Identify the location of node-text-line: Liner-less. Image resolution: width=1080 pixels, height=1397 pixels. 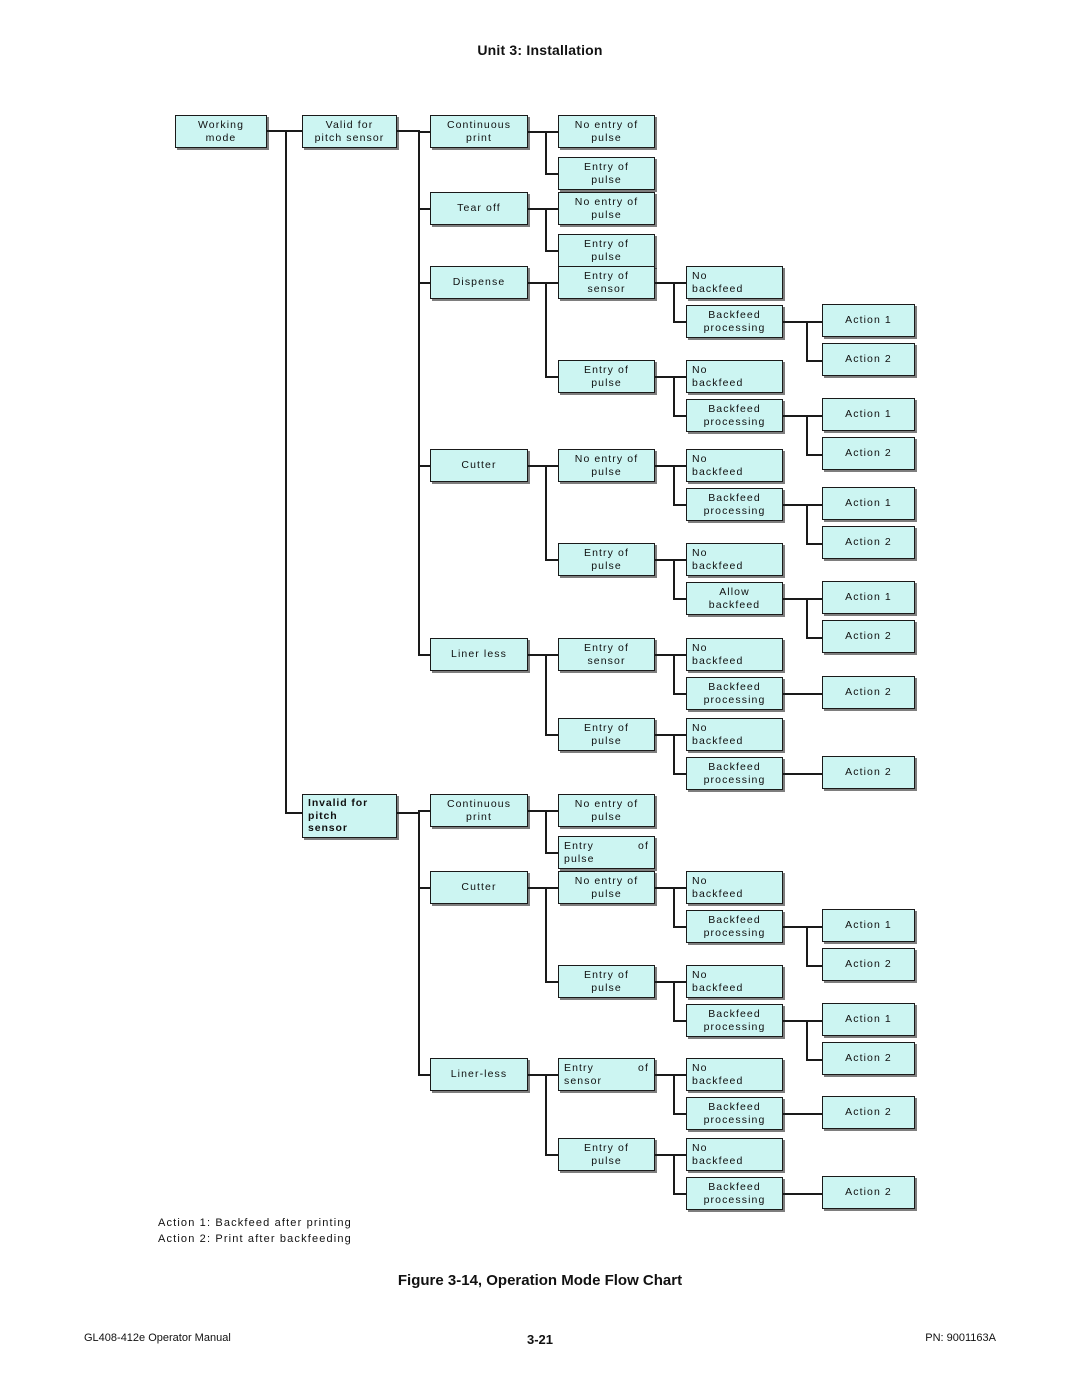
(479, 1074).